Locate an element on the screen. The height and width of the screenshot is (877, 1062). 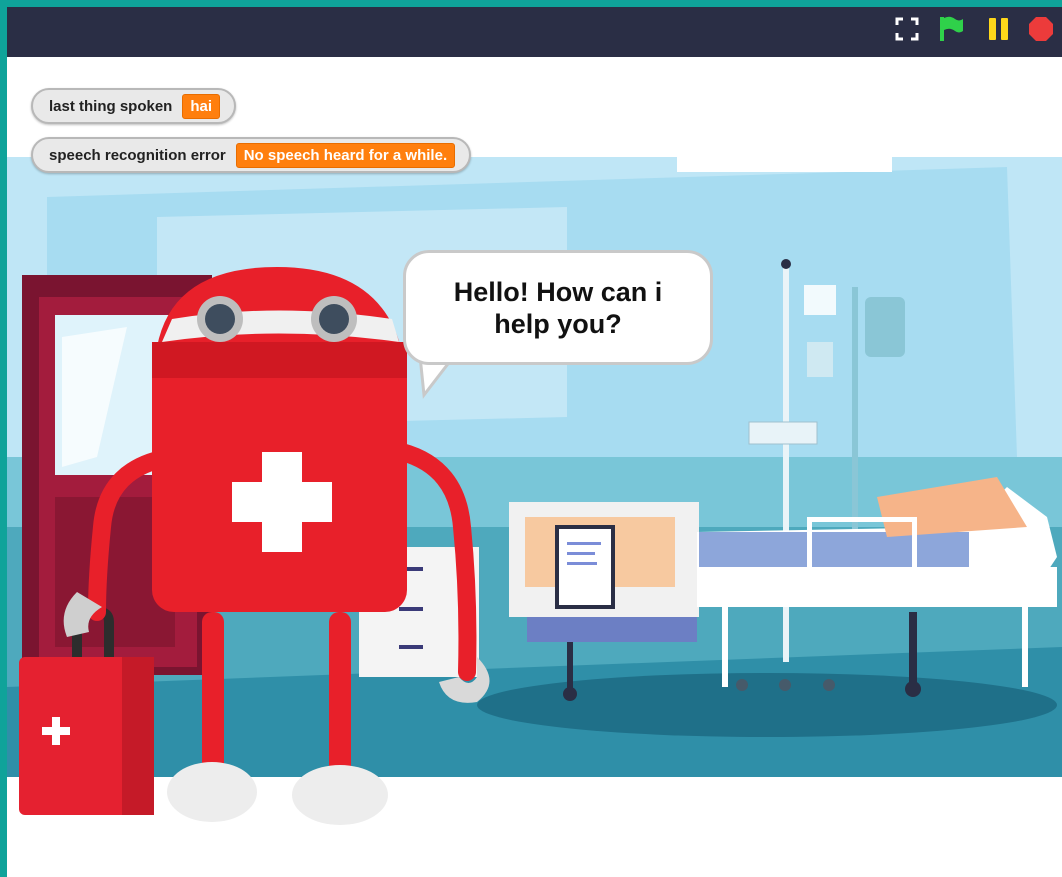
fullscreen-icon is located at coordinates (907, 29).